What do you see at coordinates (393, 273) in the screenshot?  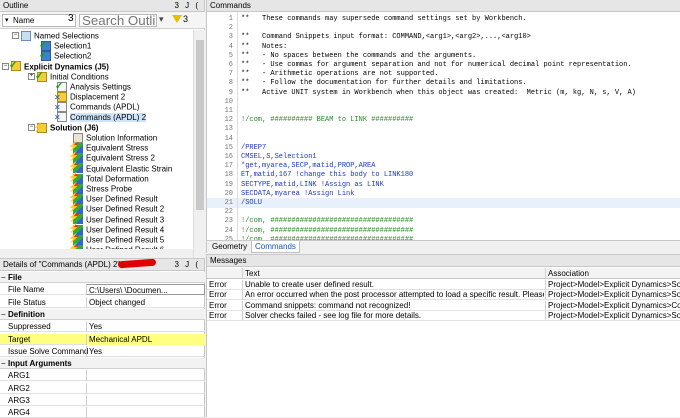 I see `header-text: Text` at bounding box center [393, 273].